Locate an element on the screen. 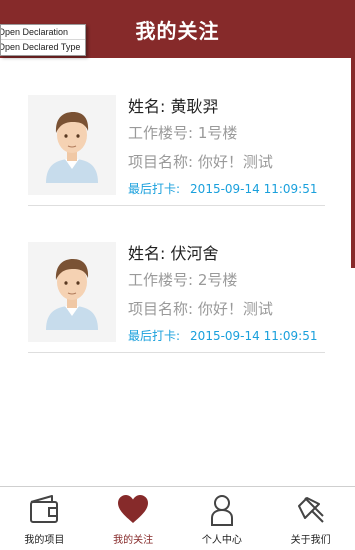 The height and width of the screenshot is (550, 355). building-value: 1号楼 is located at coordinates (217, 133).